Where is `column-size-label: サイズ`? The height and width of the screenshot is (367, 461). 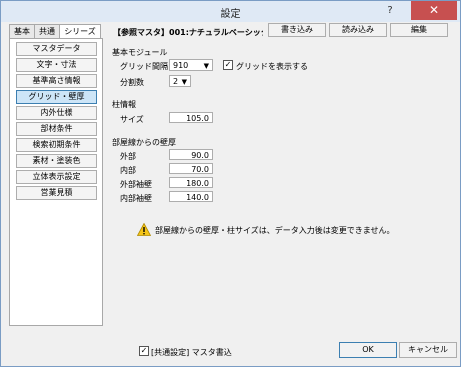
column-size-label: サイズ is located at coordinates (132, 119).